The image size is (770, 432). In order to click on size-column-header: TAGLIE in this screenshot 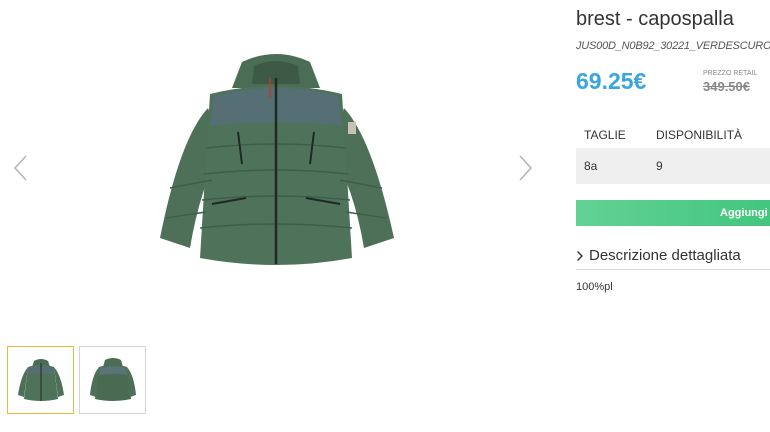, I will do `click(605, 135)`.